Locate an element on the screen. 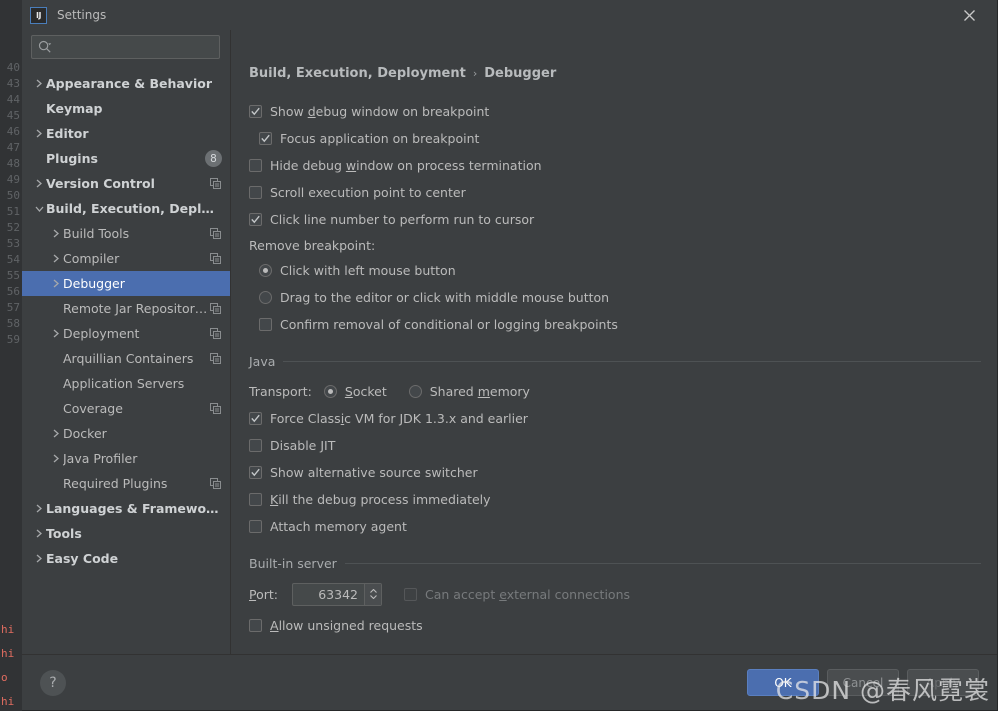 The height and width of the screenshot is (711, 998). sidebar-item-appearance-behavior: Appearance & Behavior is located at coordinates (126, 83).